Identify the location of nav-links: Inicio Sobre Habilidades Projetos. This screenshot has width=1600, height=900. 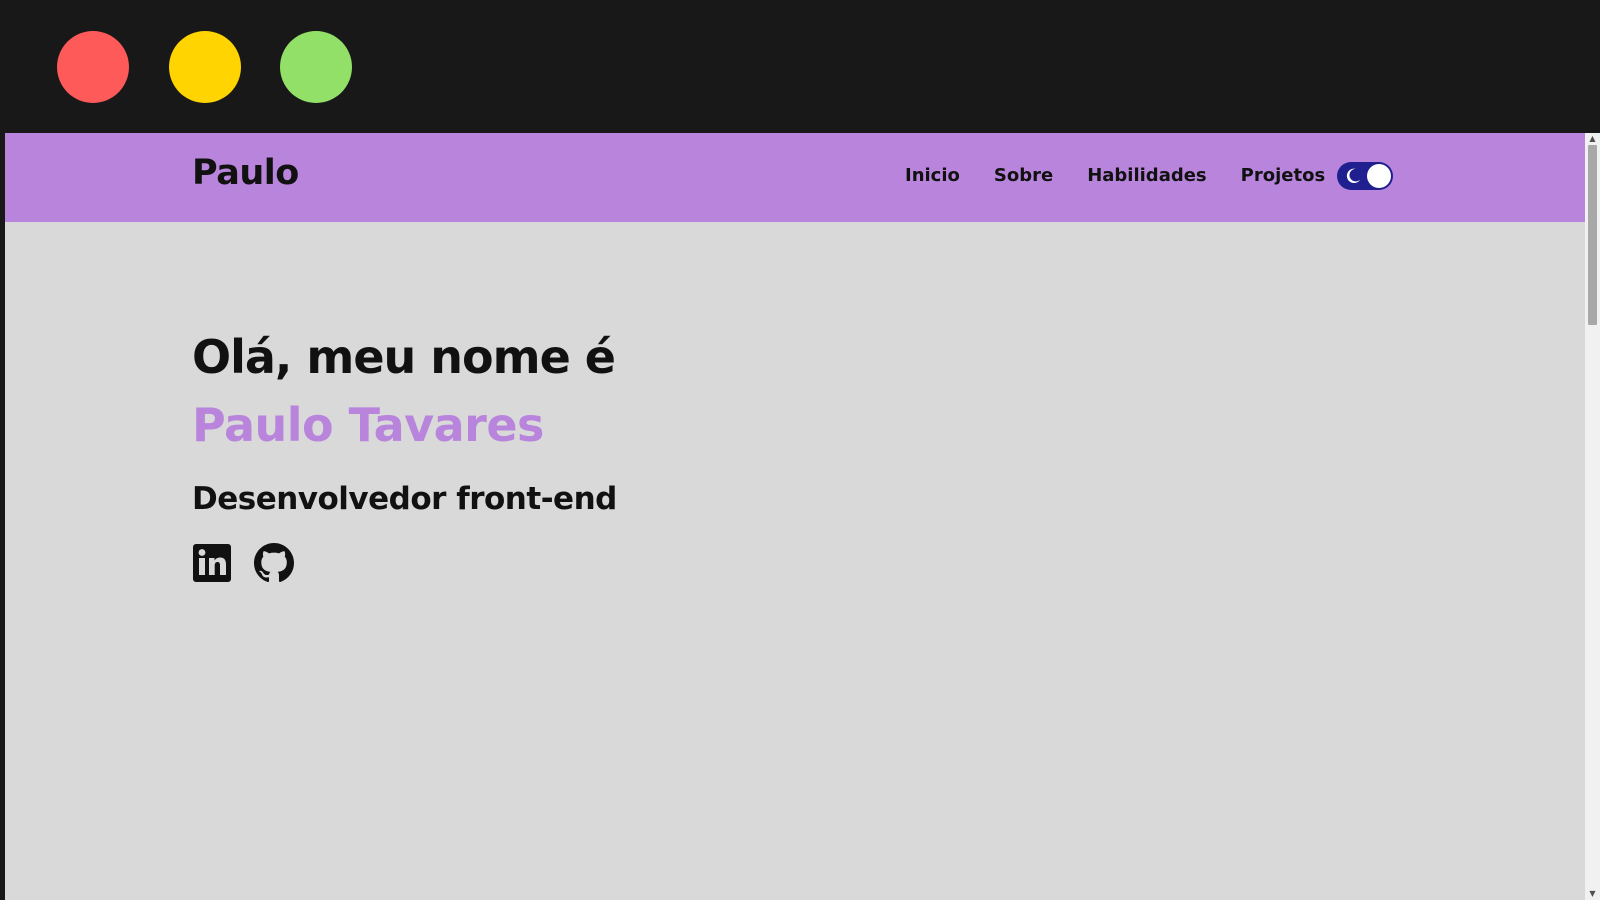
(1115, 175).